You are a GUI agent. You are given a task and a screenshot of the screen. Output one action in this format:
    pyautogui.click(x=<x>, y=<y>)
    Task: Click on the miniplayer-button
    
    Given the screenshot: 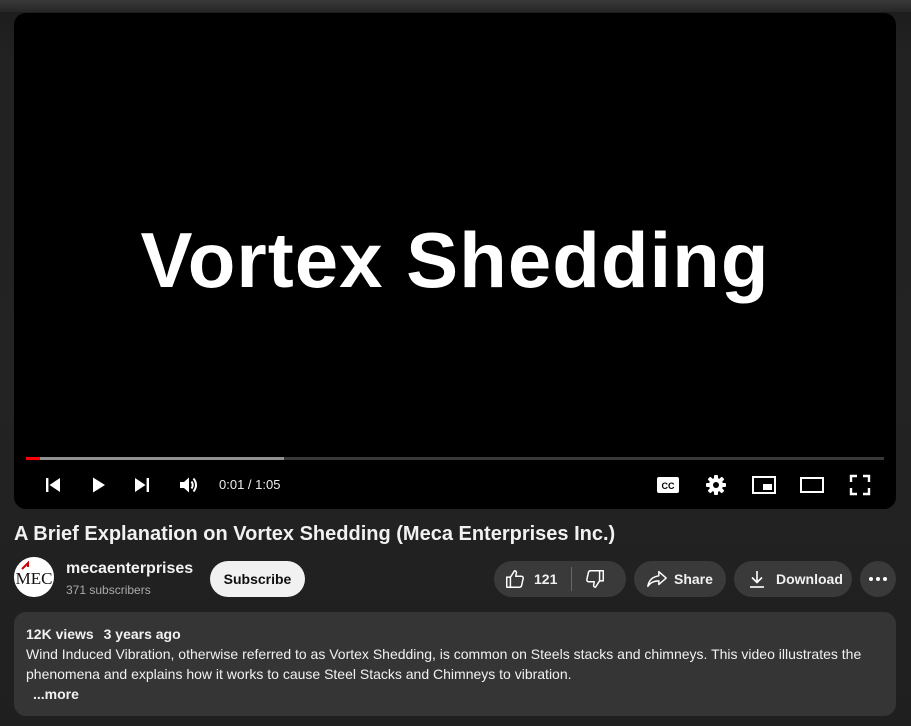 What is the action you would take?
    pyautogui.click(x=764, y=485)
    